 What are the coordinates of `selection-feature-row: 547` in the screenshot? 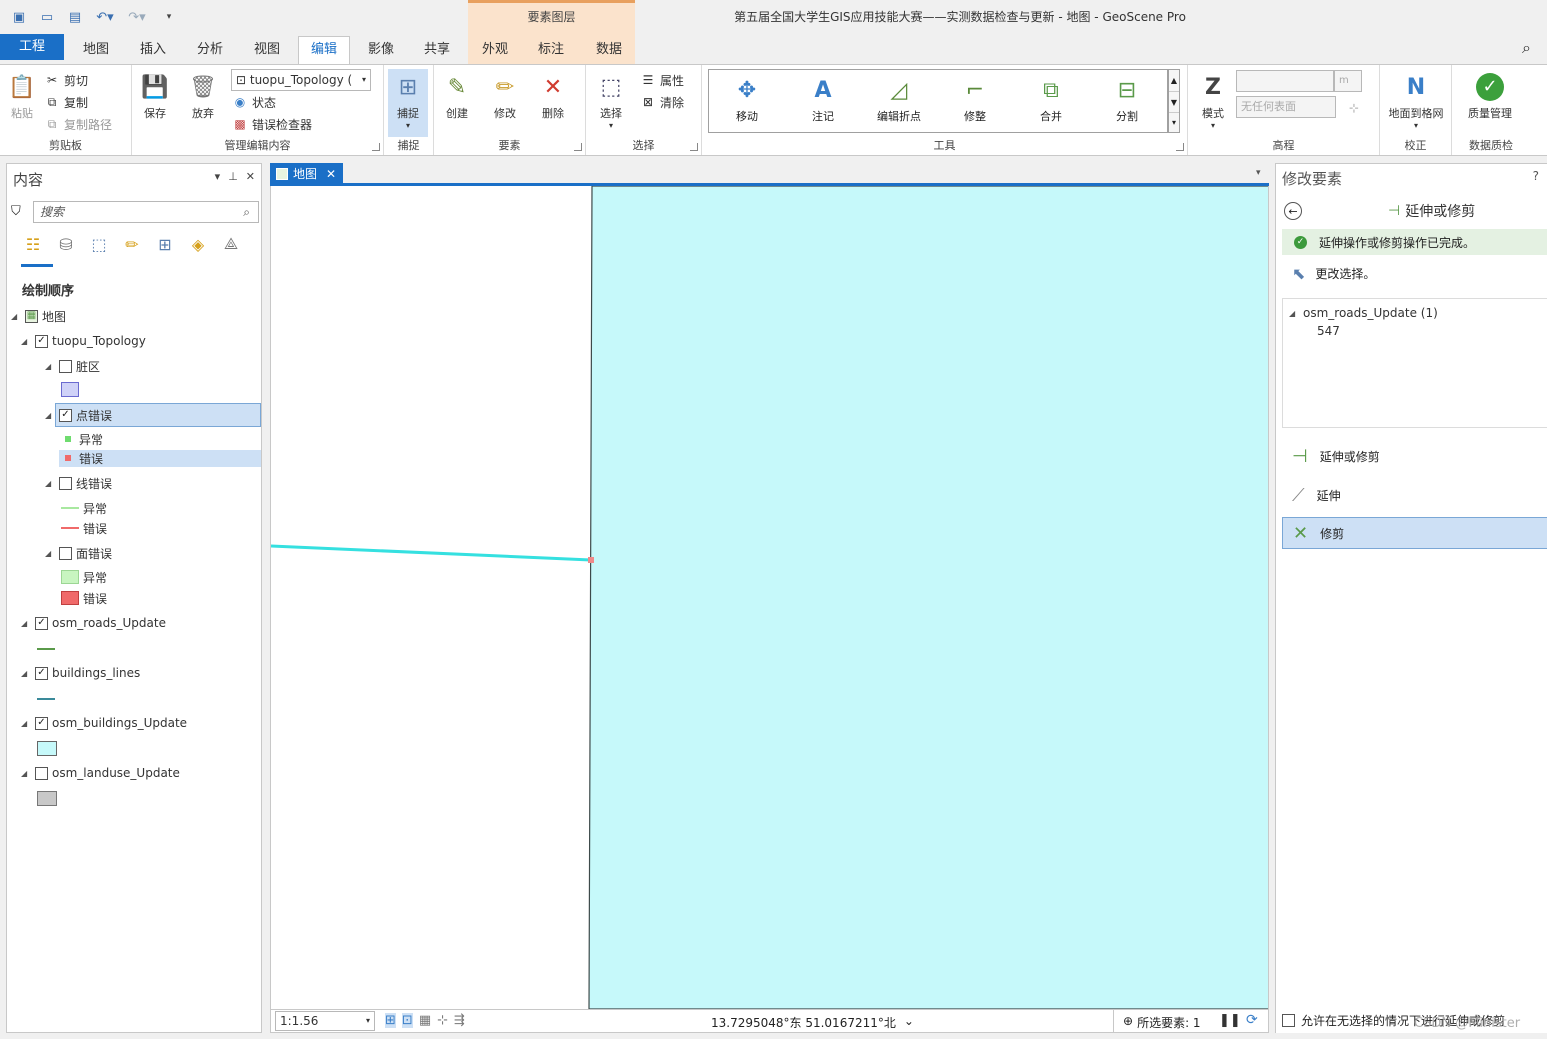 It's located at (1328, 331).